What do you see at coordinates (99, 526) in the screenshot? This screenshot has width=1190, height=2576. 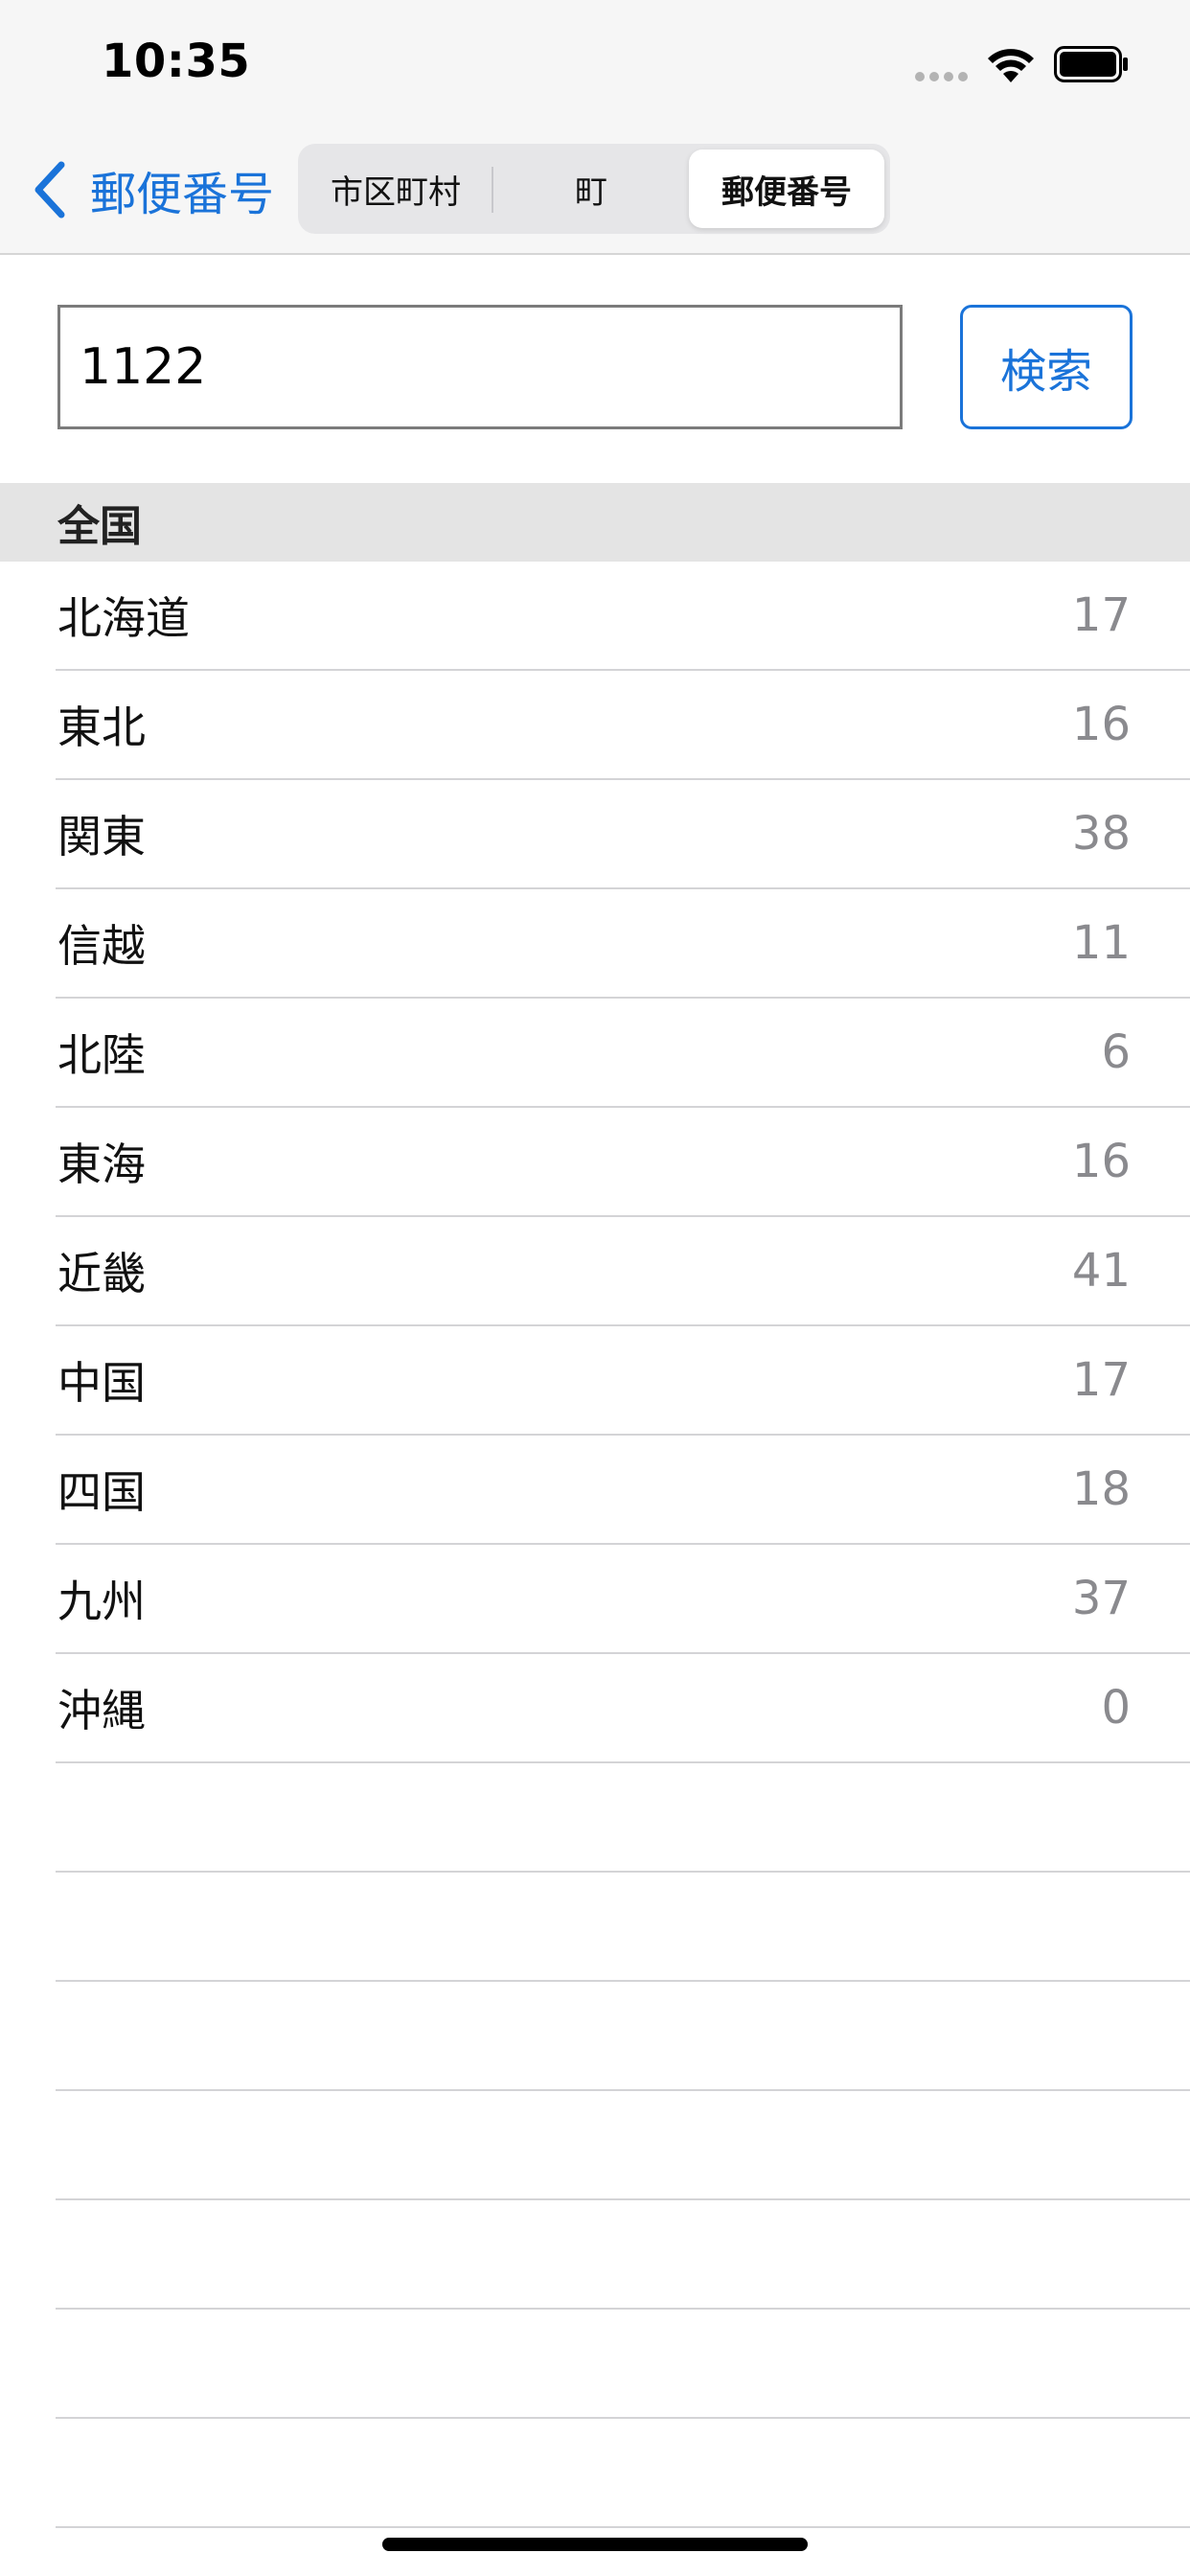 I see `section-header-label: 全国` at bounding box center [99, 526].